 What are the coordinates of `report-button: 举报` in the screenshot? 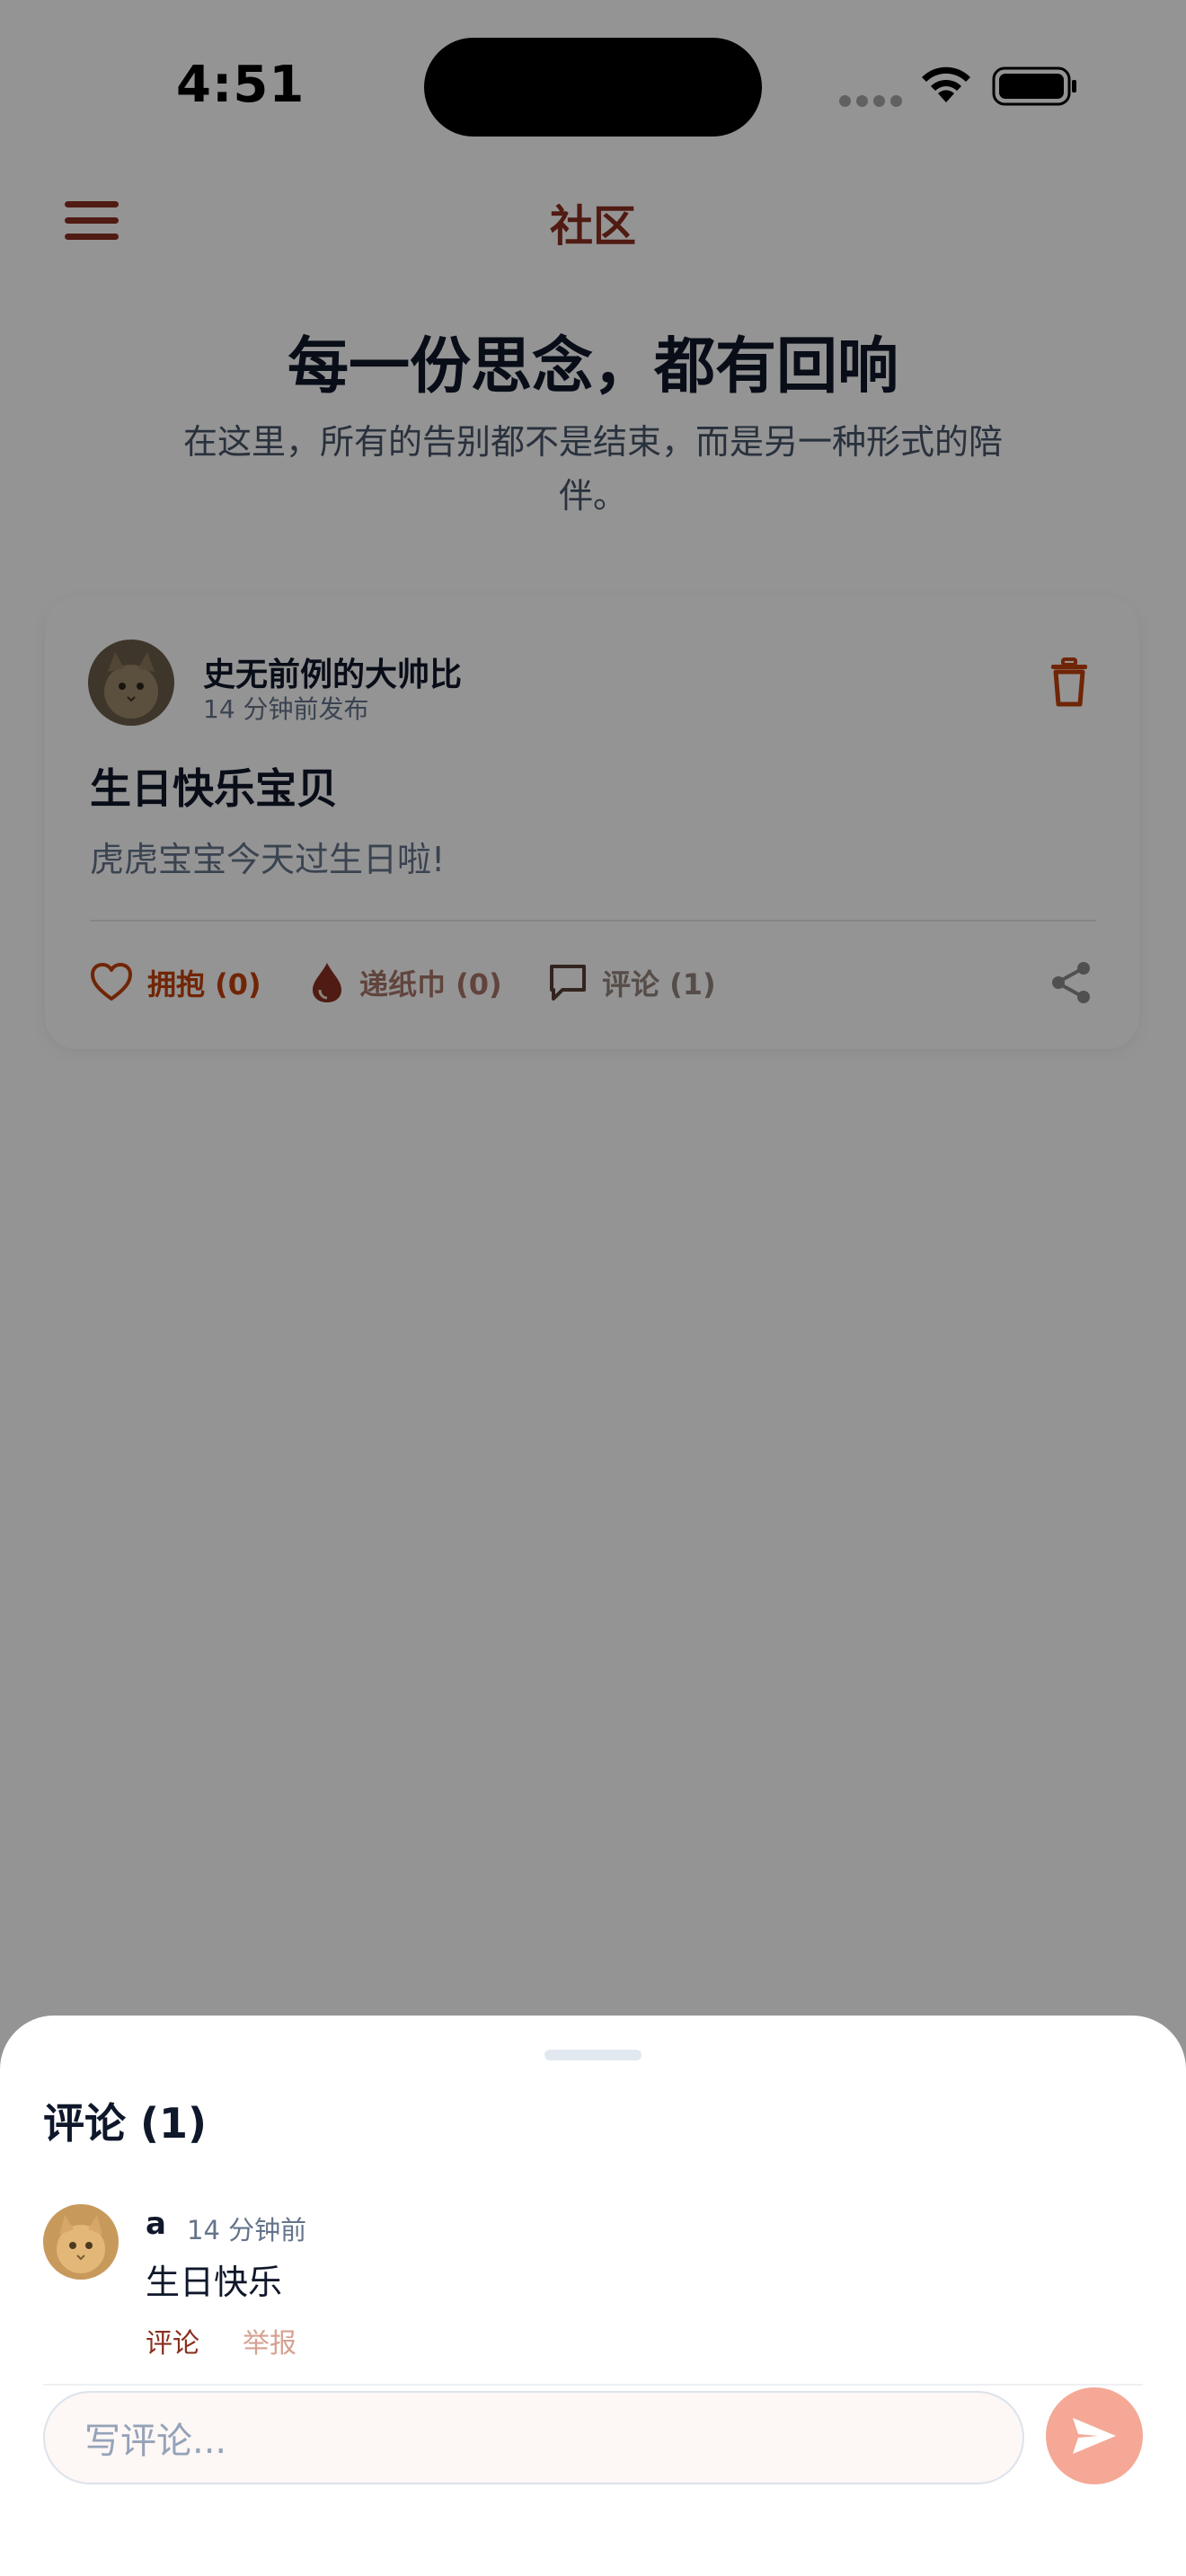 It's located at (269, 2340).